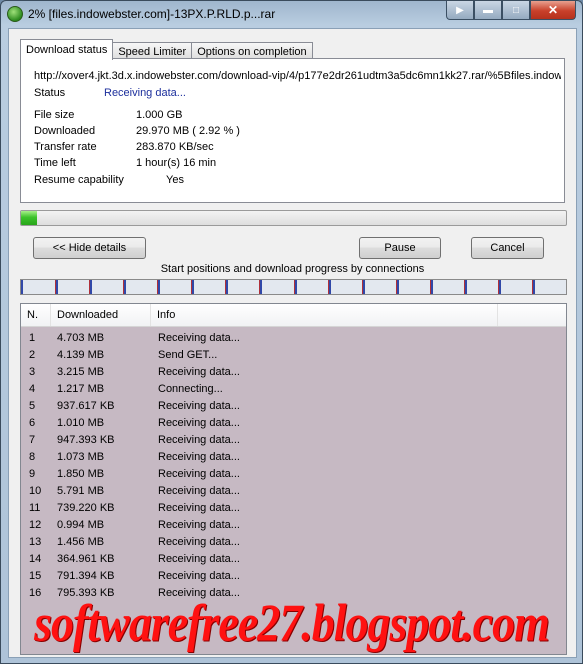  What do you see at coordinates (81, 389) in the screenshot?
I see `connection-downloaded: 1.217 MB` at bounding box center [81, 389].